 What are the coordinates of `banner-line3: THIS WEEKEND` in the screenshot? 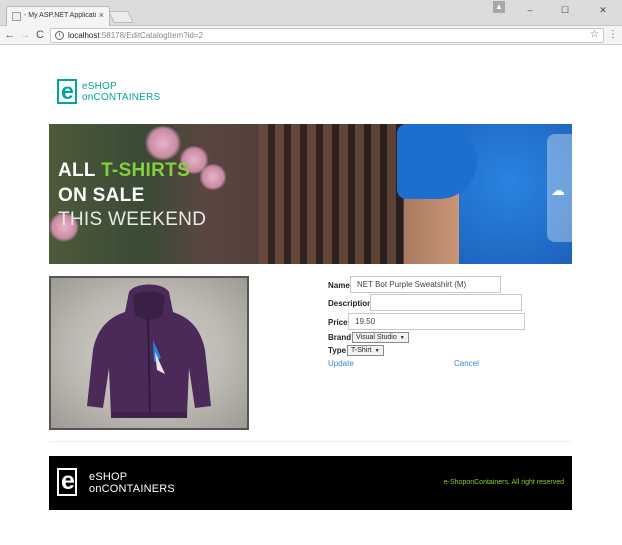 It's located at (132, 219).